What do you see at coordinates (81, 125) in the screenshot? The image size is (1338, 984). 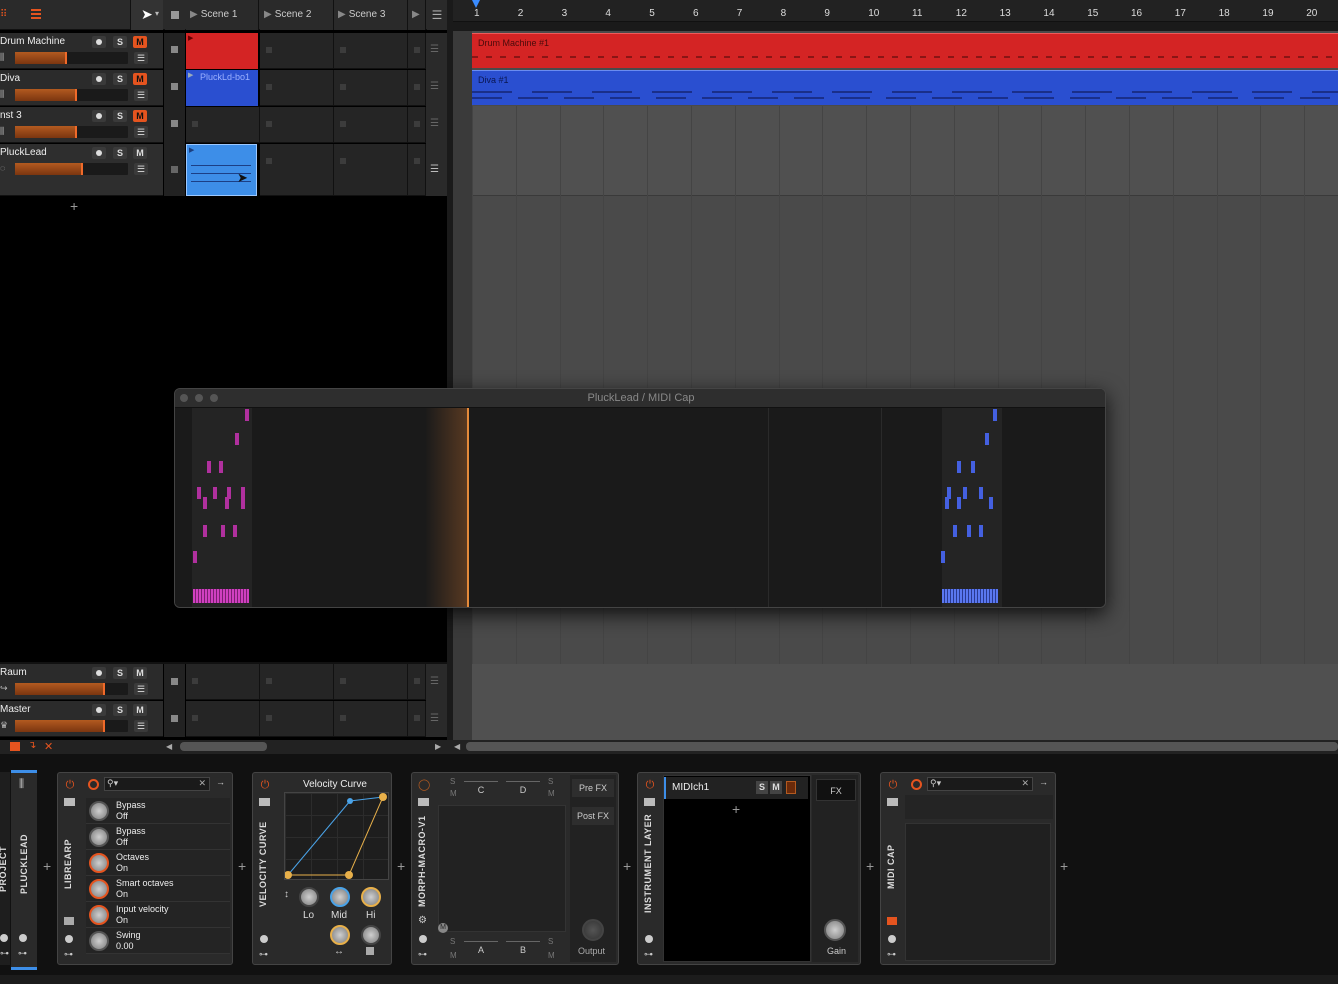 I see `track-inst-3: nst 3 S M ⫼ ☰` at bounding box center [81, 125].